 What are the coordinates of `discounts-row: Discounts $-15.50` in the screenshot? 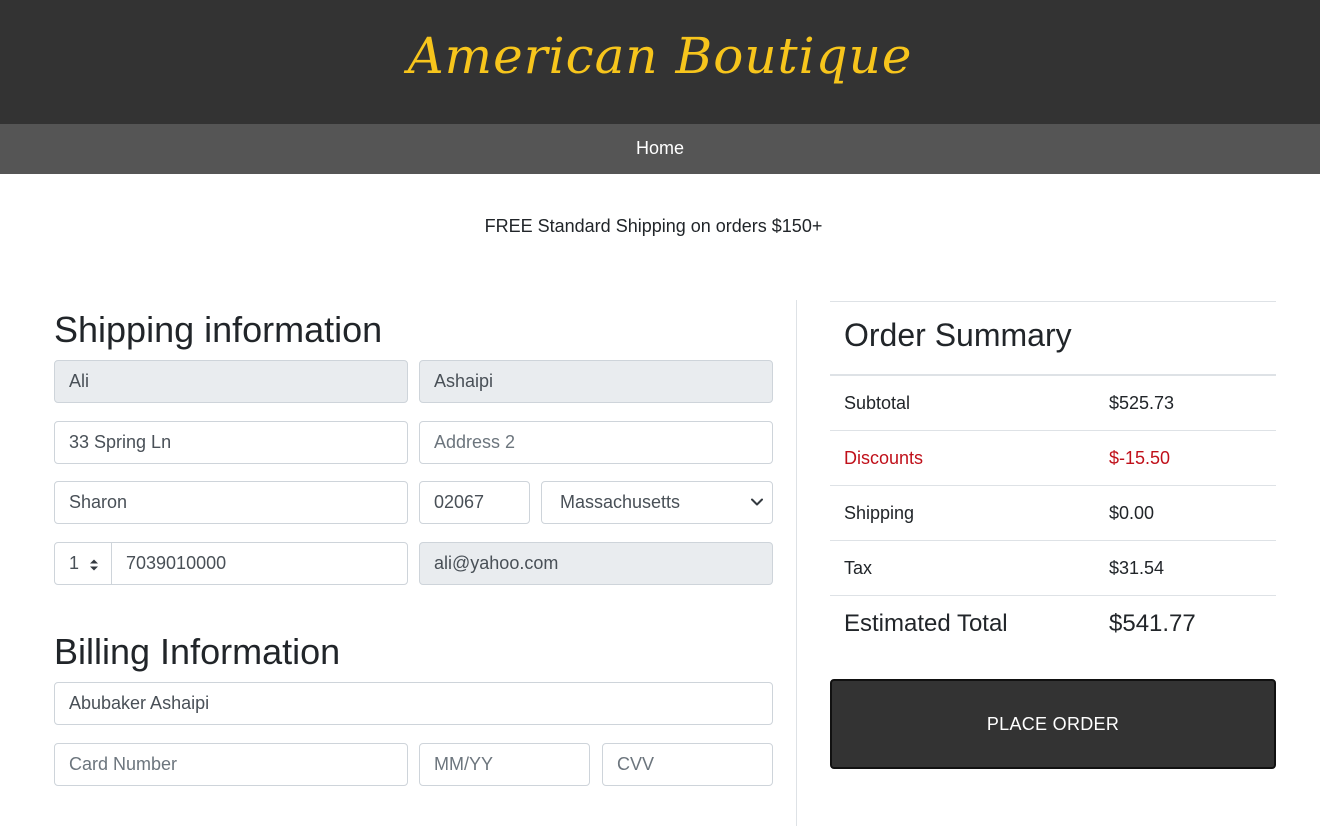 It's located at (1053, 458).